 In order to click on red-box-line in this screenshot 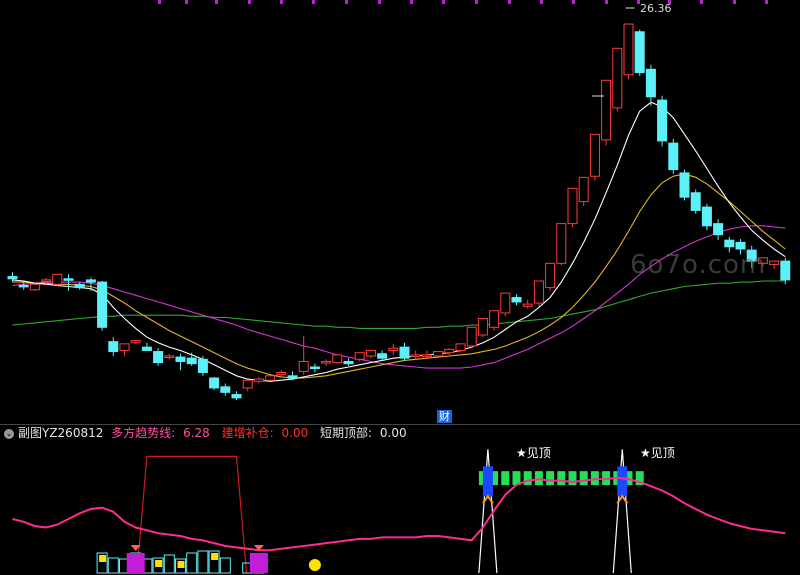, I will do `click(192, 514)`.